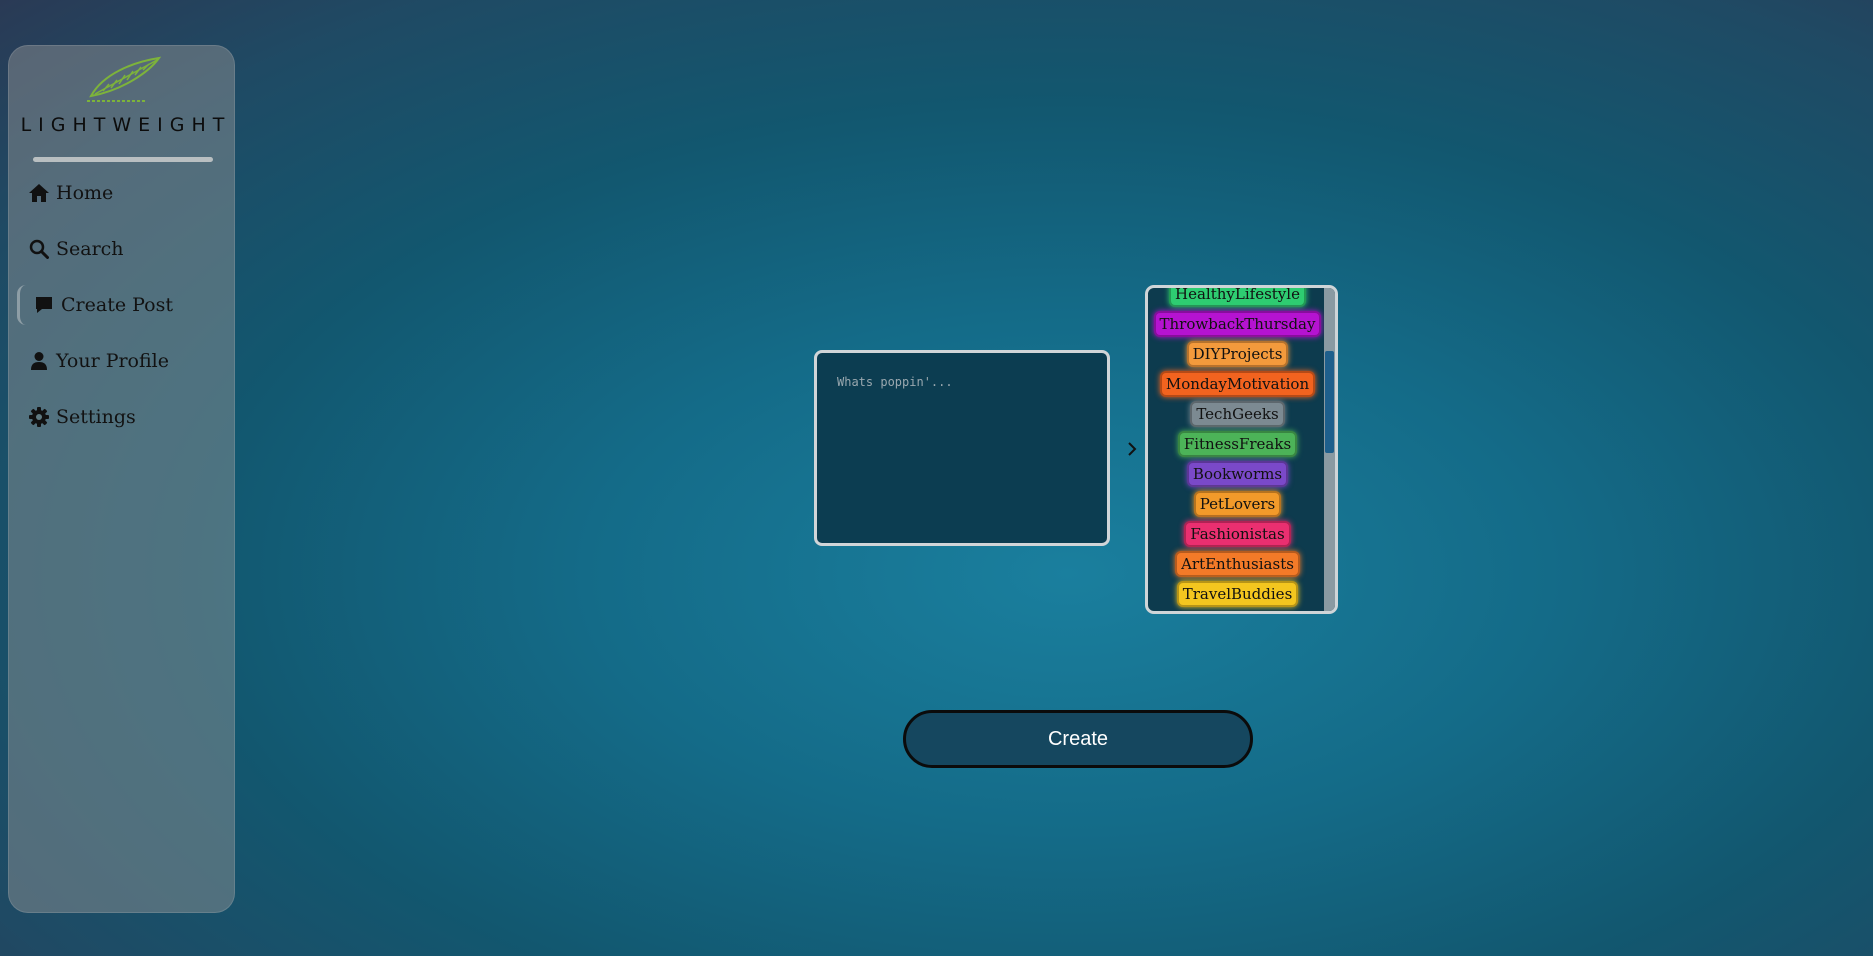 This screenshot has height=956, width=1873. I want to click on post-text-input, so click(962, 448).